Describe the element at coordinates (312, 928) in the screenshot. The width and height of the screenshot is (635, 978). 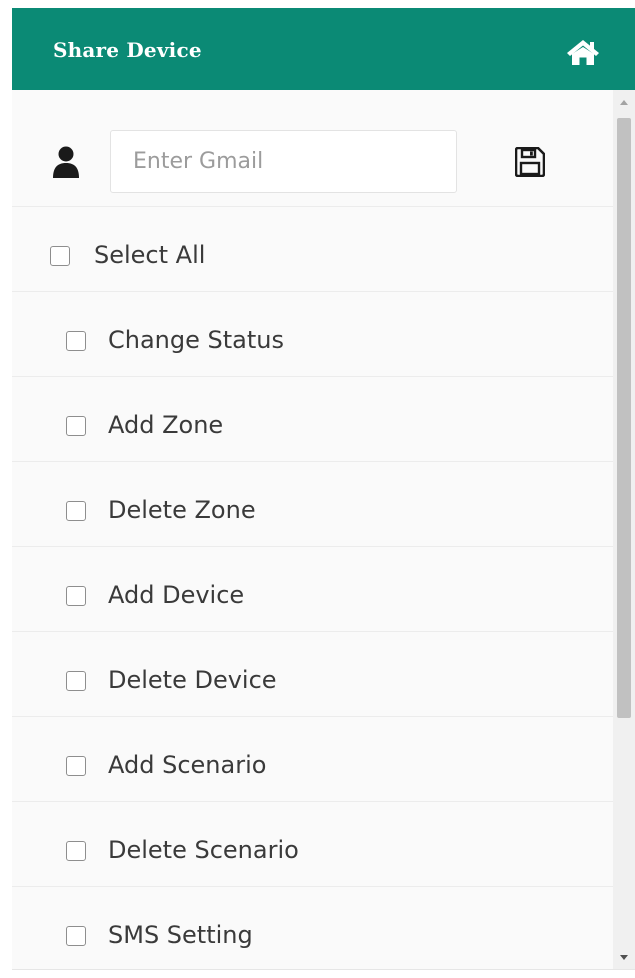
I see `permission-row-sms-setting: SMS Setting` at that location.